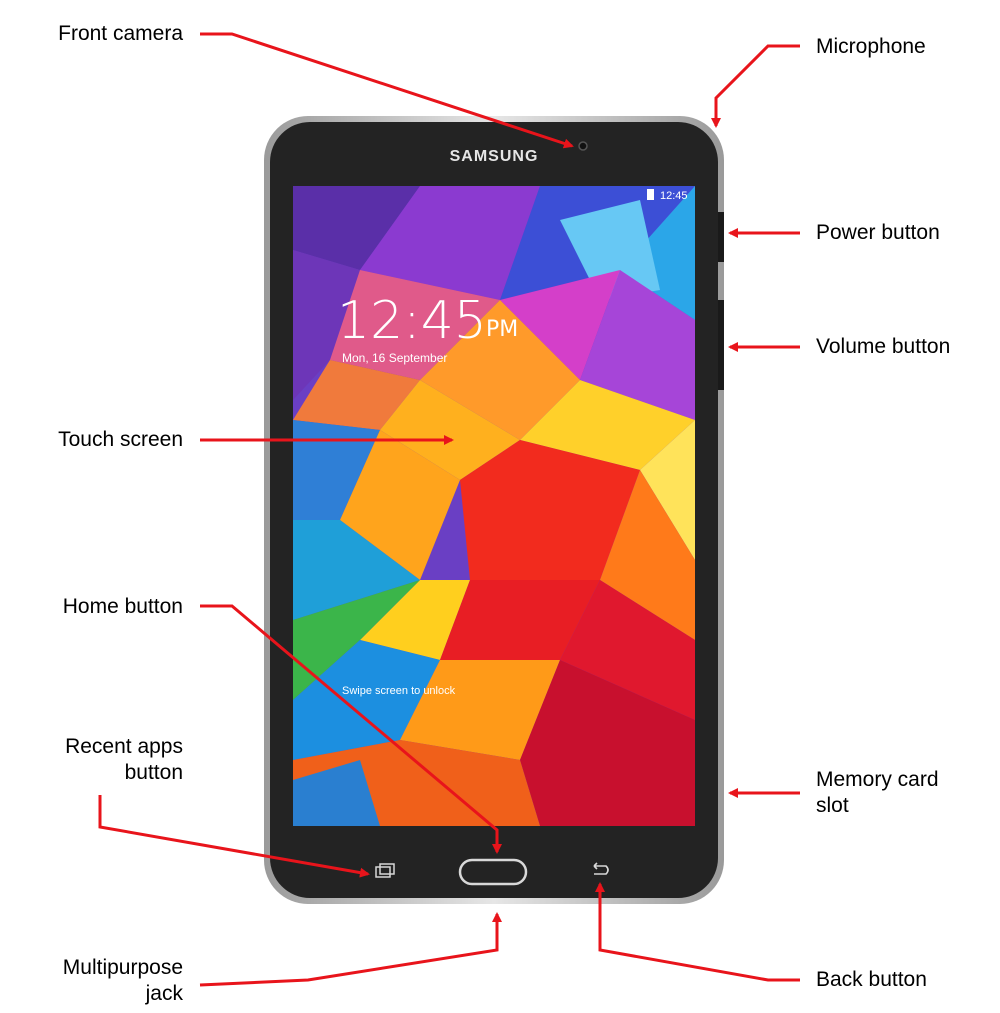 The height and width of the screenshot is (1013, 1000). What do you see at coordinates (122, 967) in the screenshot?
I see `label-multipurpose-line1: Multipurpose` at bounding box center [122, 967].